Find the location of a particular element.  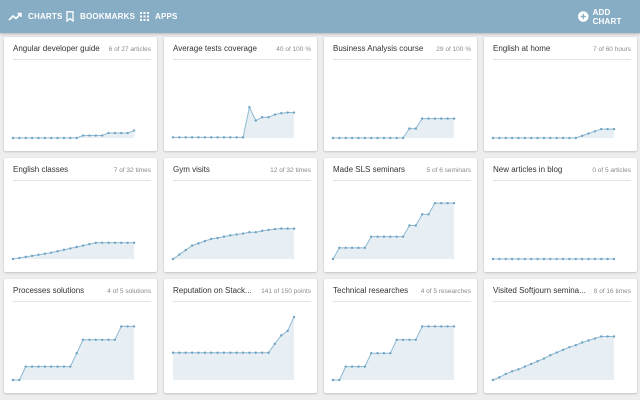

chart-title: English at home is located at coordinates (522, 48).